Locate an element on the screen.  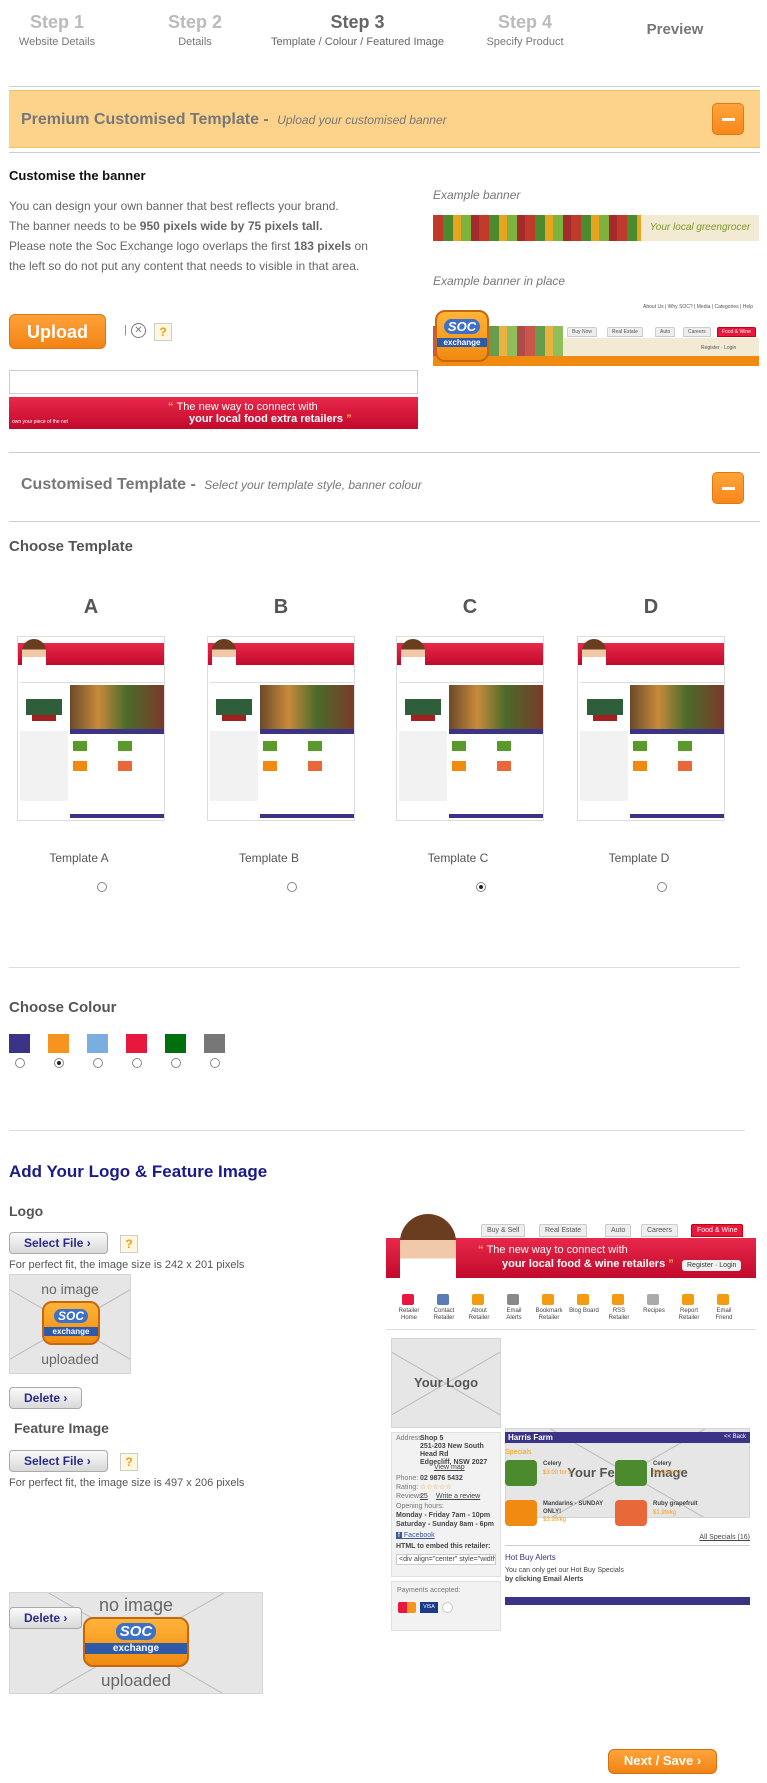
feature-delete-button: Delete › is located at coordinates (45, 1618).